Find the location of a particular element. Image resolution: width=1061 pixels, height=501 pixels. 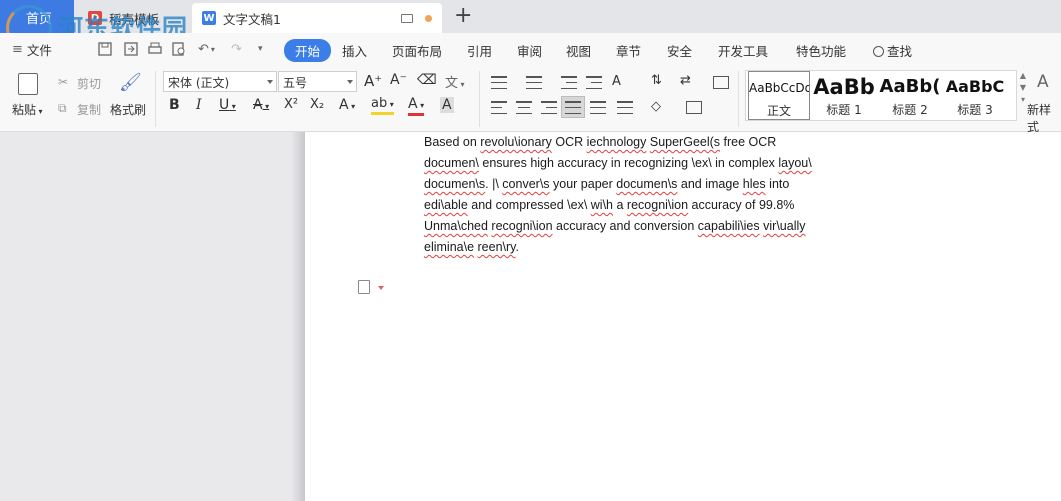

decrease-indent-icon is located at coordinates (569, 82).